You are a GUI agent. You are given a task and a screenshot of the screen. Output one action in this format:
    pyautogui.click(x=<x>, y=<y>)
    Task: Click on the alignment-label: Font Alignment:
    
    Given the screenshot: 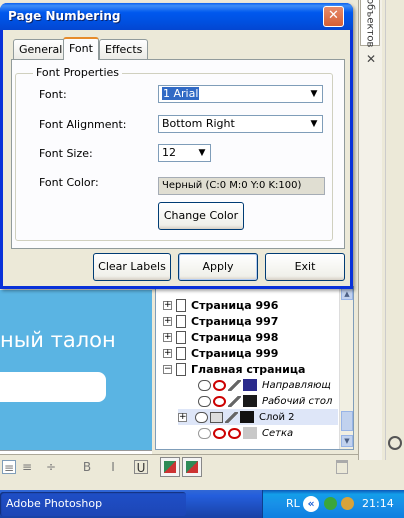 What is the action you would take?
    pyautogui.click(x=83, y=124)
    